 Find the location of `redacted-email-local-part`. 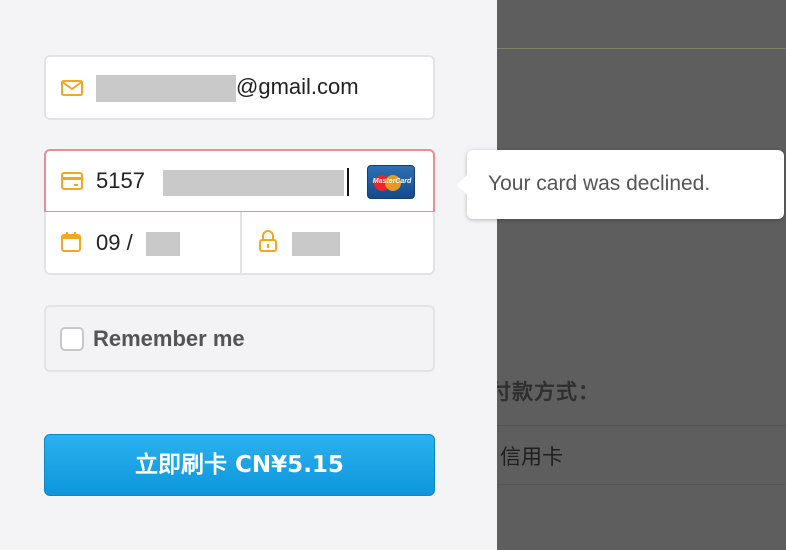

redacted-email-local-part is located at coordinates (166, 88).